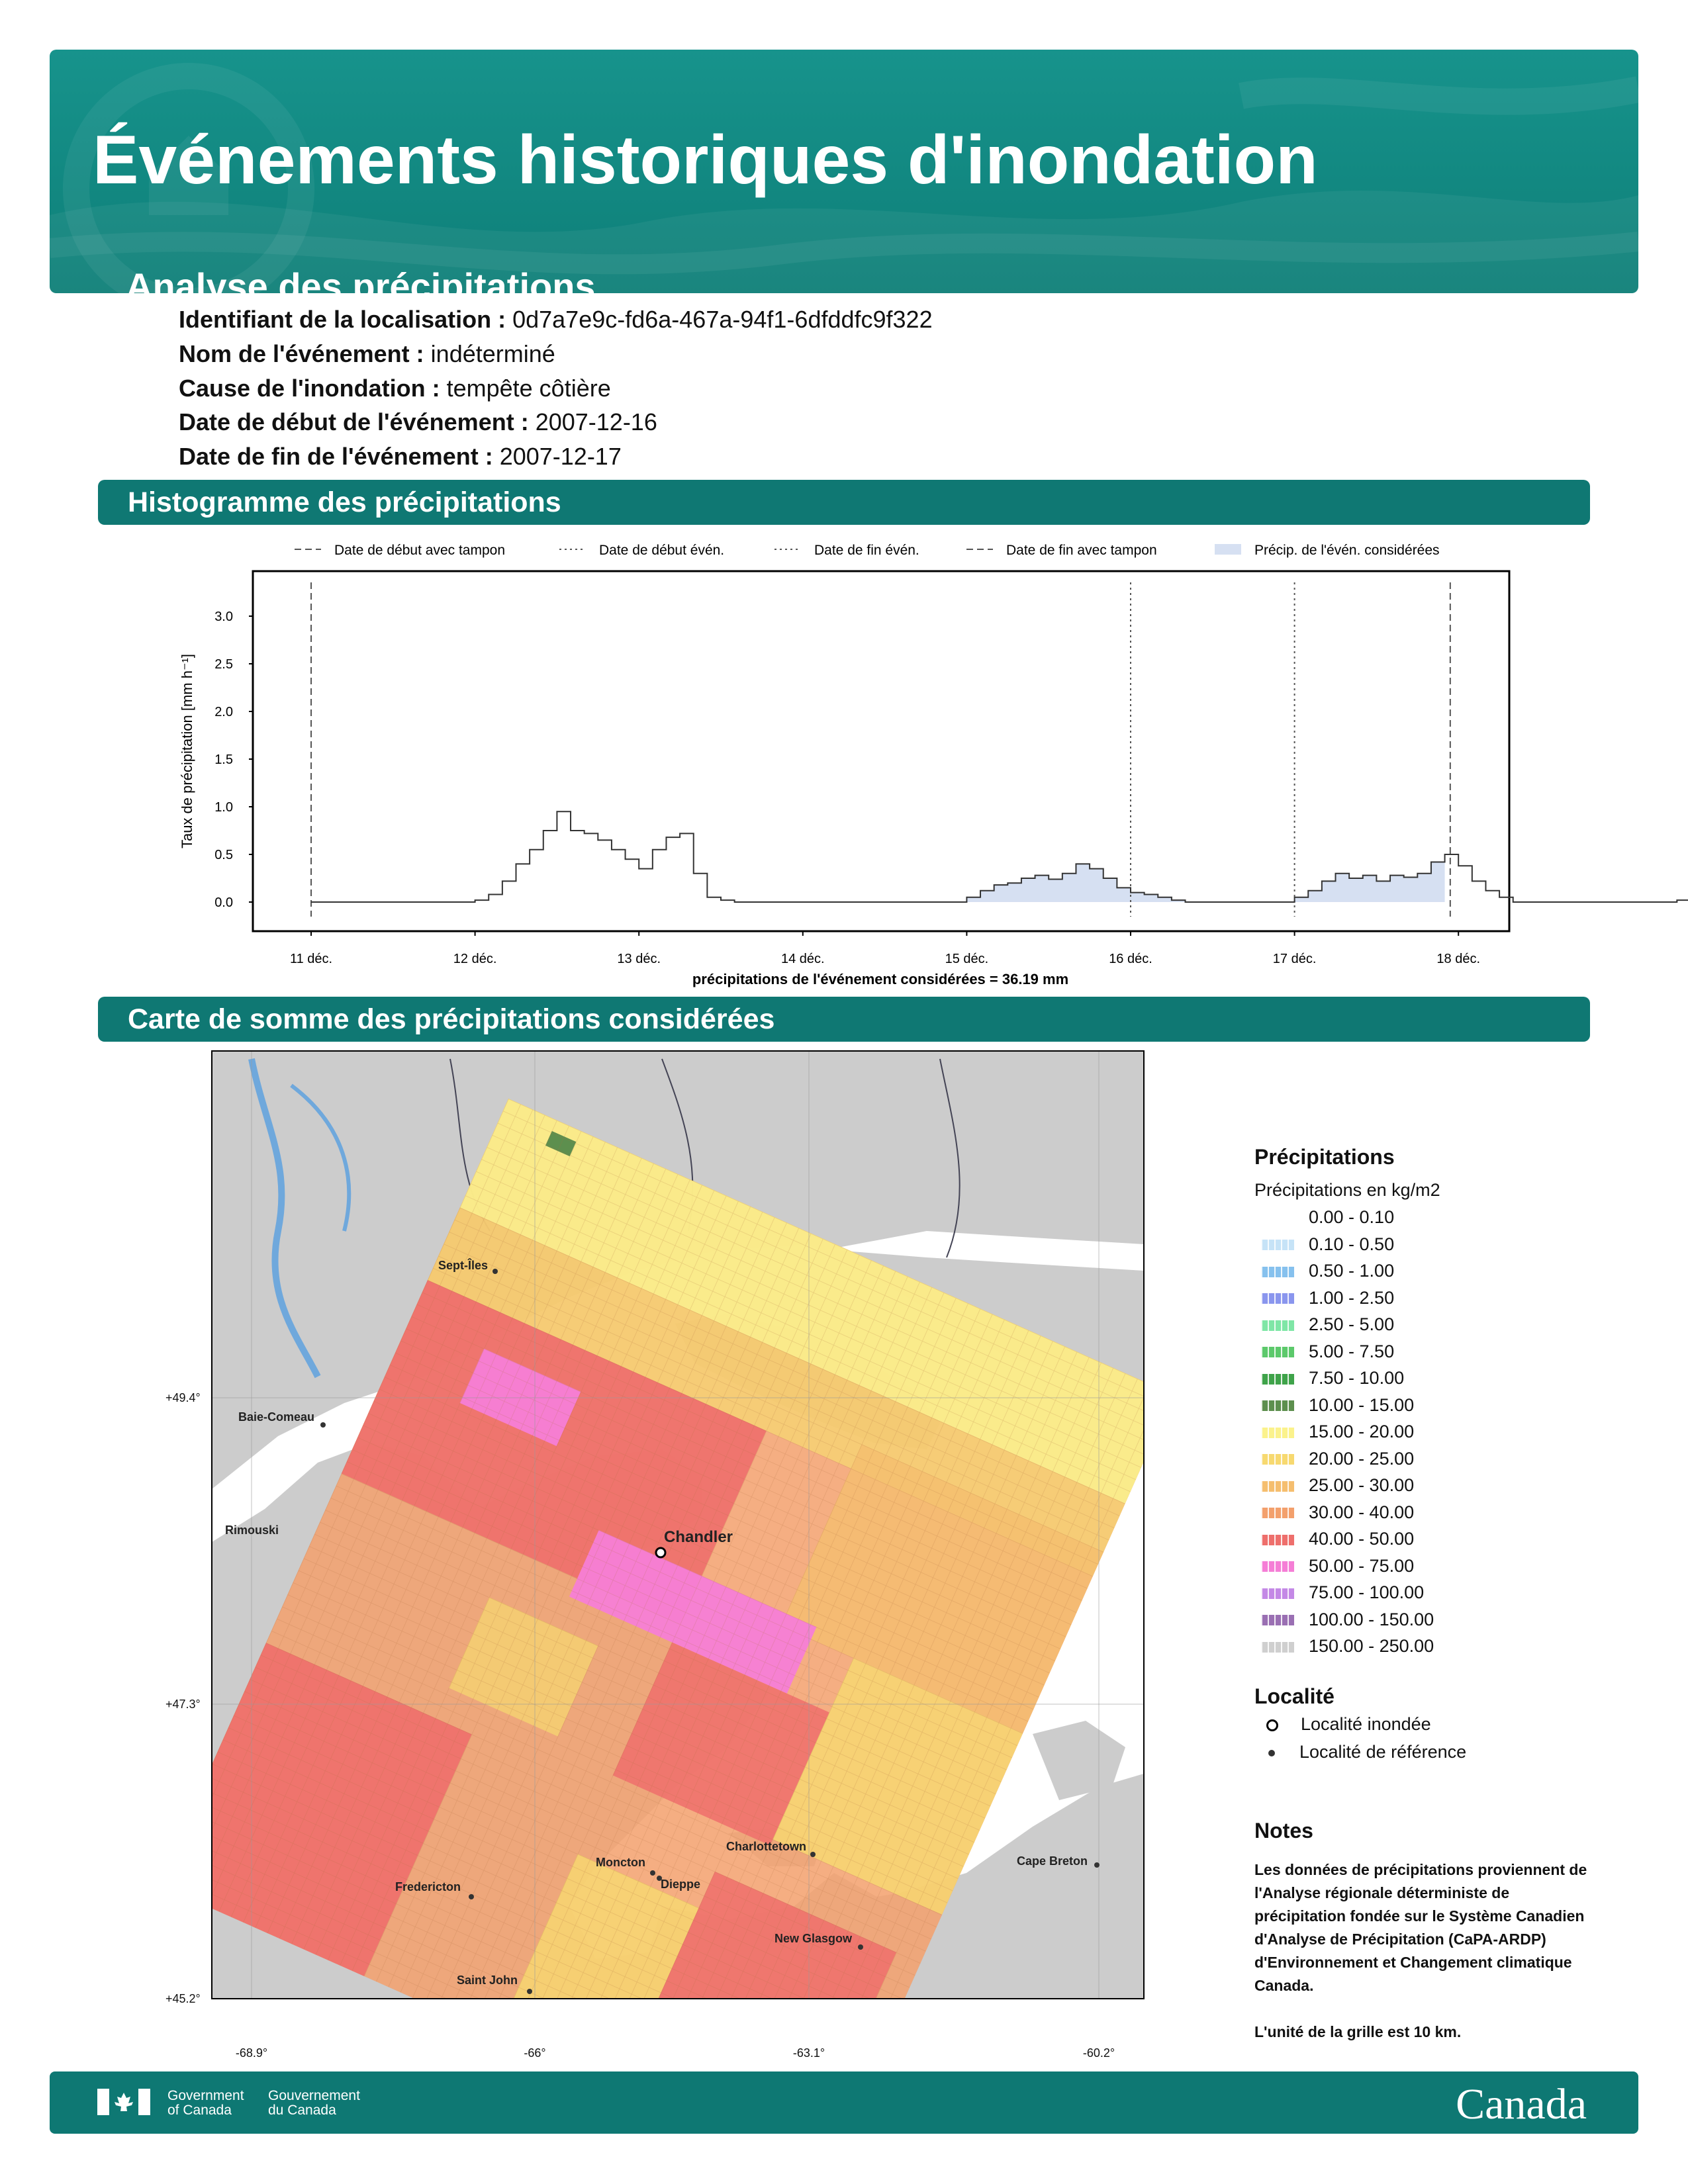 The height and width of the screenshot is (2184, 1688). Describe the element at coordinates (1366, 1724) in the screenshot. I see `legend-label: Localité inondée` at that location.